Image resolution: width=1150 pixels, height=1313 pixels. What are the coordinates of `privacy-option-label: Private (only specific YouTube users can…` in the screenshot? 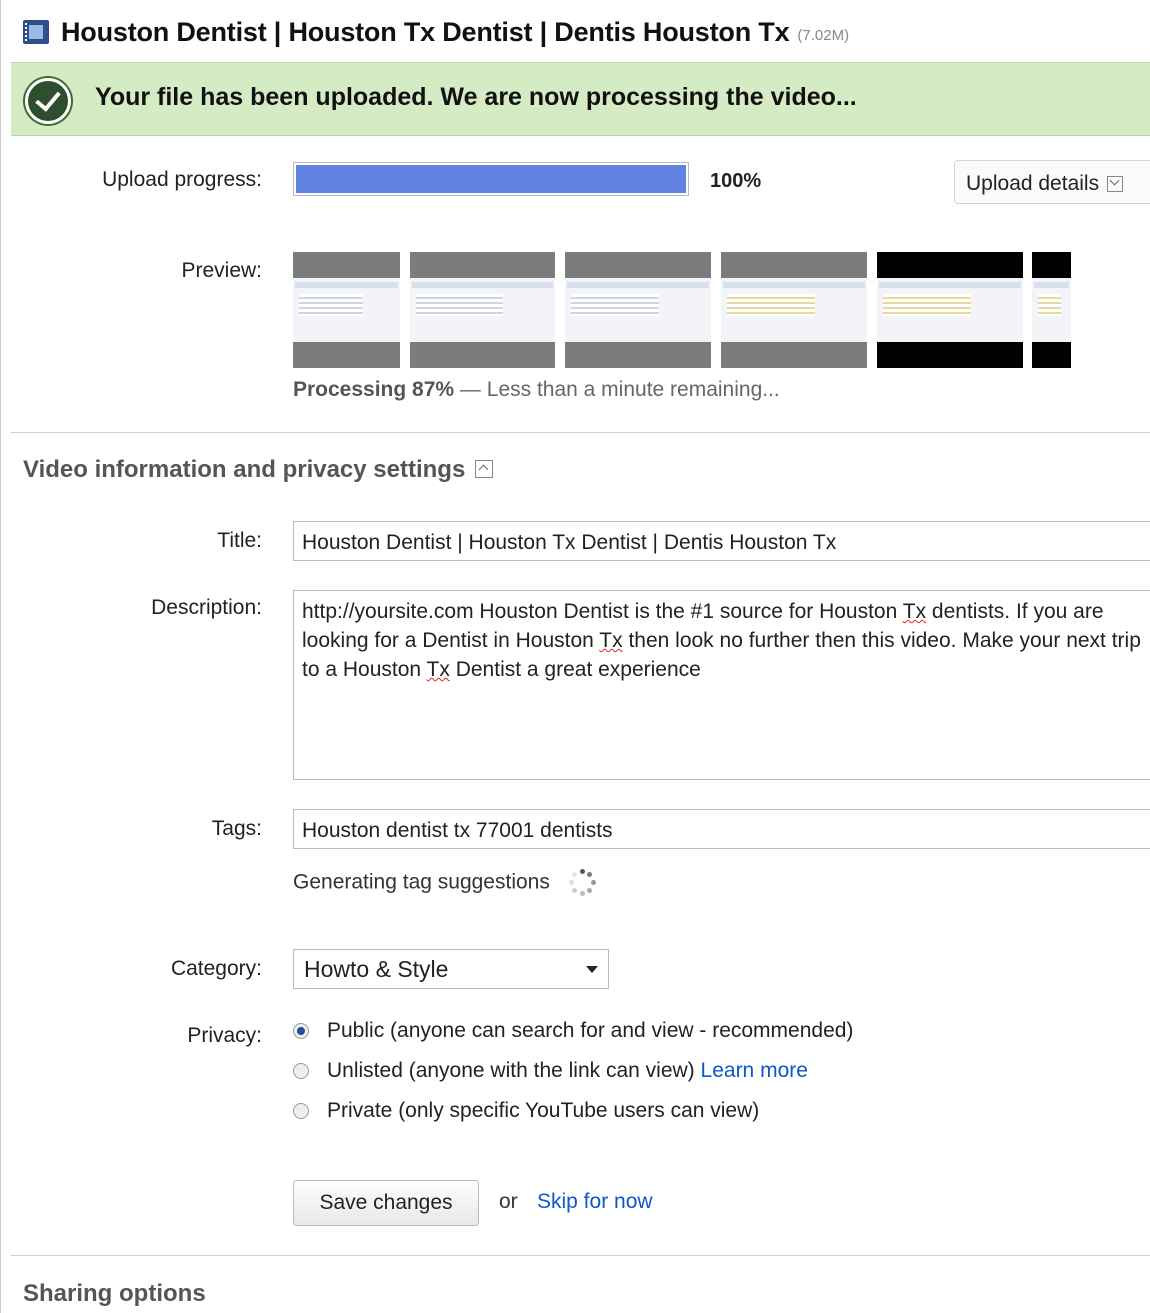 It's located at (543, 1110).